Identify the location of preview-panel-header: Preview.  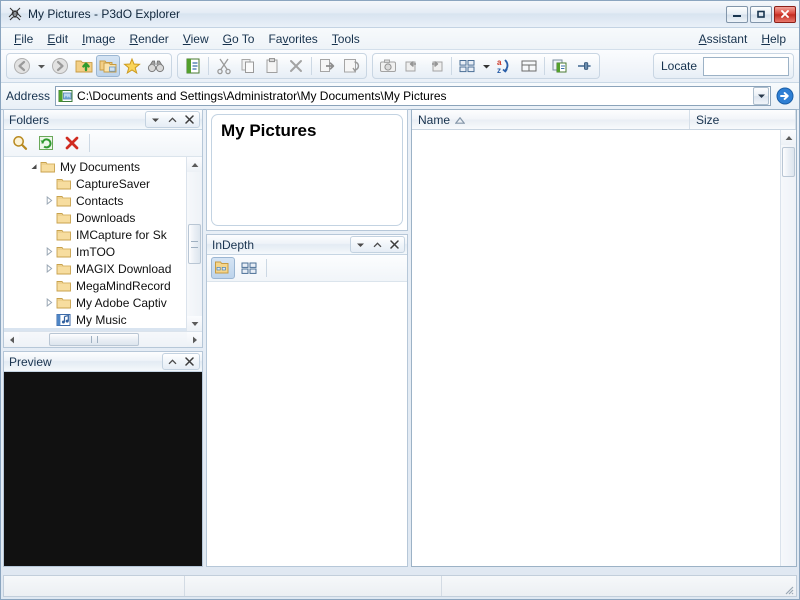
(103, 362).